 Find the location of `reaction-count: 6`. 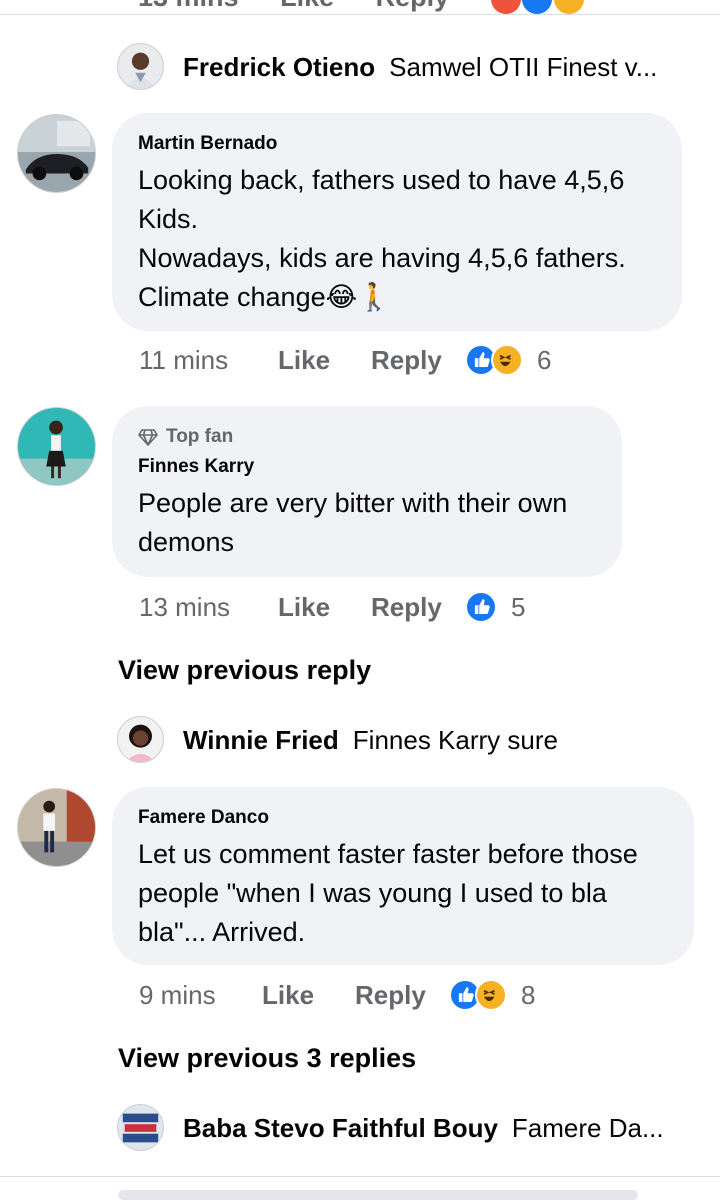

reaction-count: 6 is located at coordinates (544, 359).